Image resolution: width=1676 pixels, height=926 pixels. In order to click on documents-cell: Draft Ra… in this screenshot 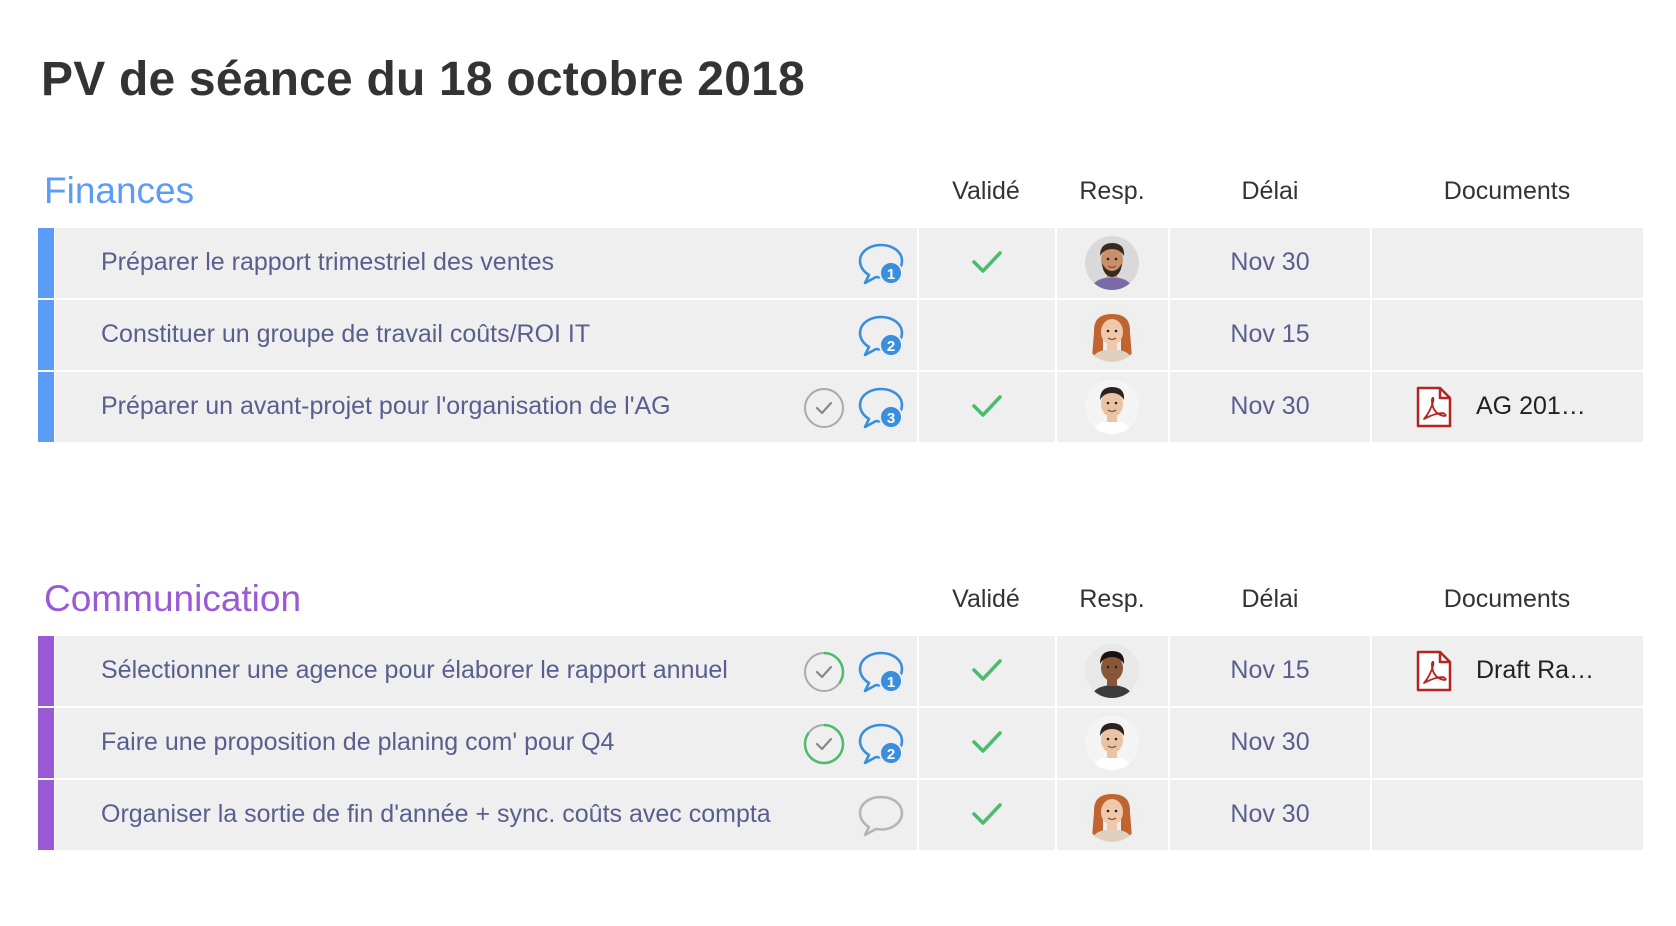, I will do `click(1507, 671)`.